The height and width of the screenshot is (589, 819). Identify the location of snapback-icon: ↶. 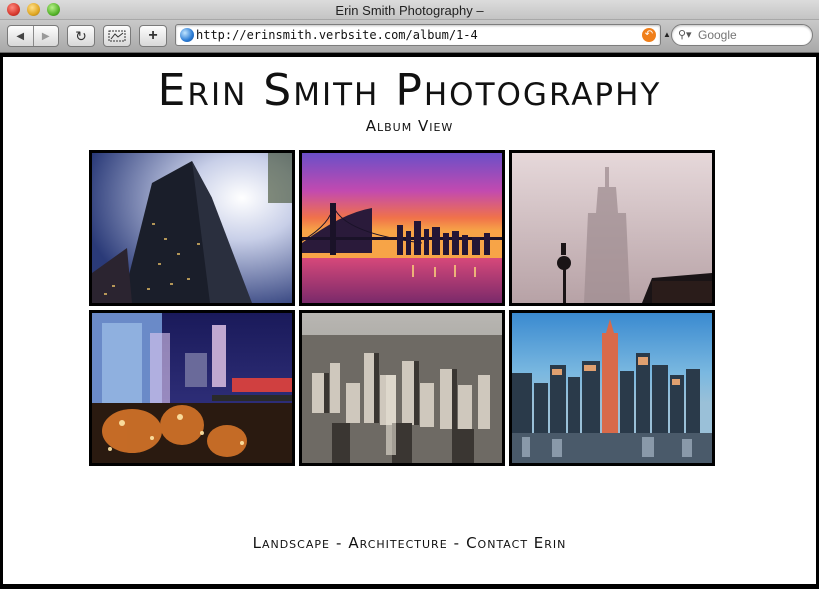
(649, 35).